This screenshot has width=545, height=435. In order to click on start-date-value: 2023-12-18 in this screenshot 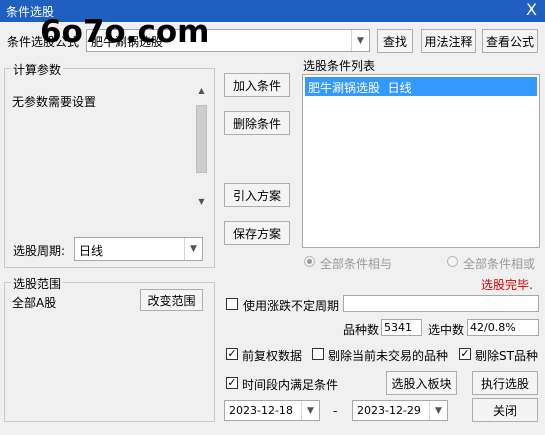, I will do `click(261, 410)`.